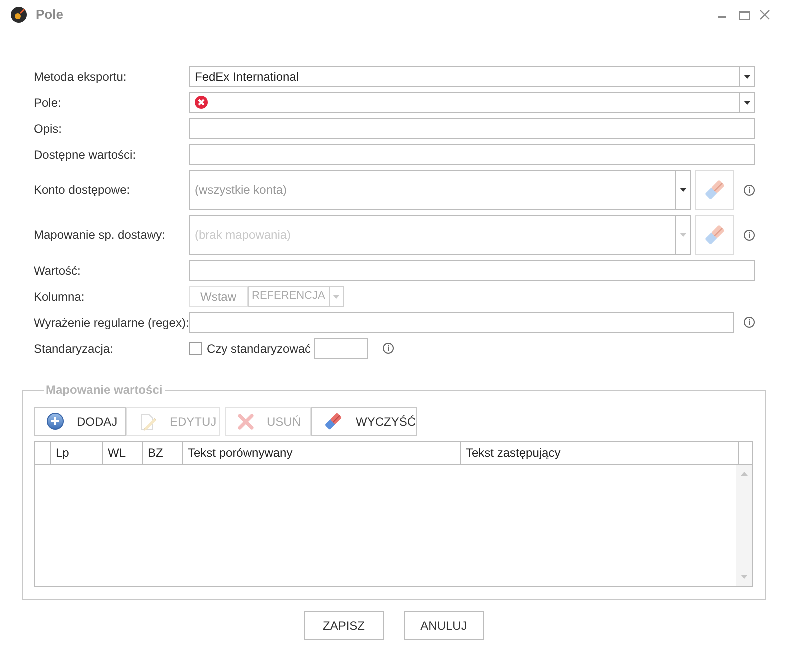  What do you see at coordinates (195, 348) in the screenshot?
I see `checkbox` at bounding box center [195, 348].